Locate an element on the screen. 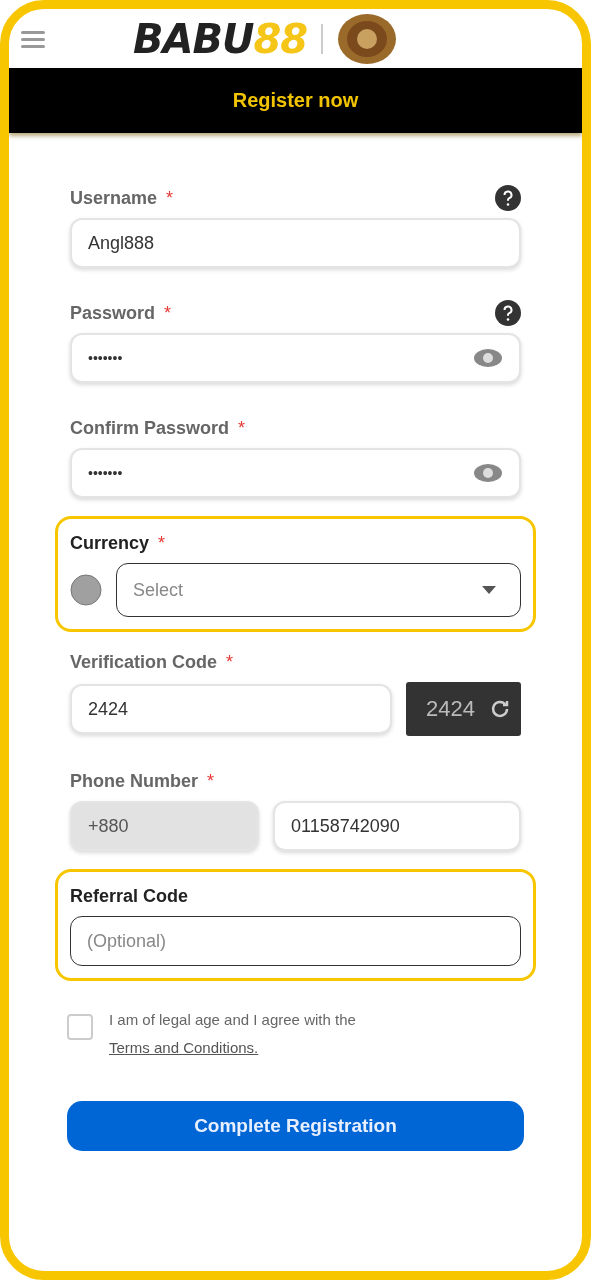 The height and width of the screenshot is (1280, 591). terms-text: I am of legal age and I agree with the Terms and Conditions. is located at coordinates (233, 1034).